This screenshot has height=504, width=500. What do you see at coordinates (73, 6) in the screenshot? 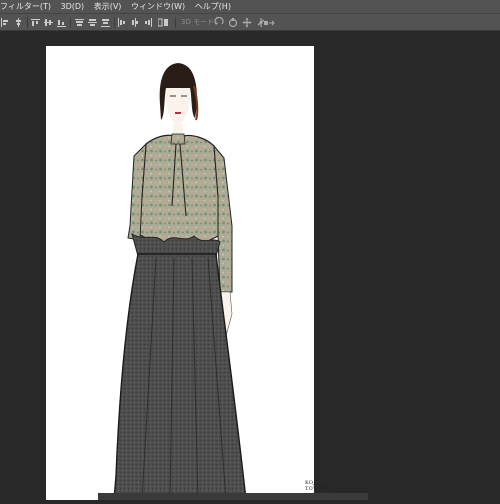
I see `menu-3d: 3D(D)` at bounding box center [73, 6].